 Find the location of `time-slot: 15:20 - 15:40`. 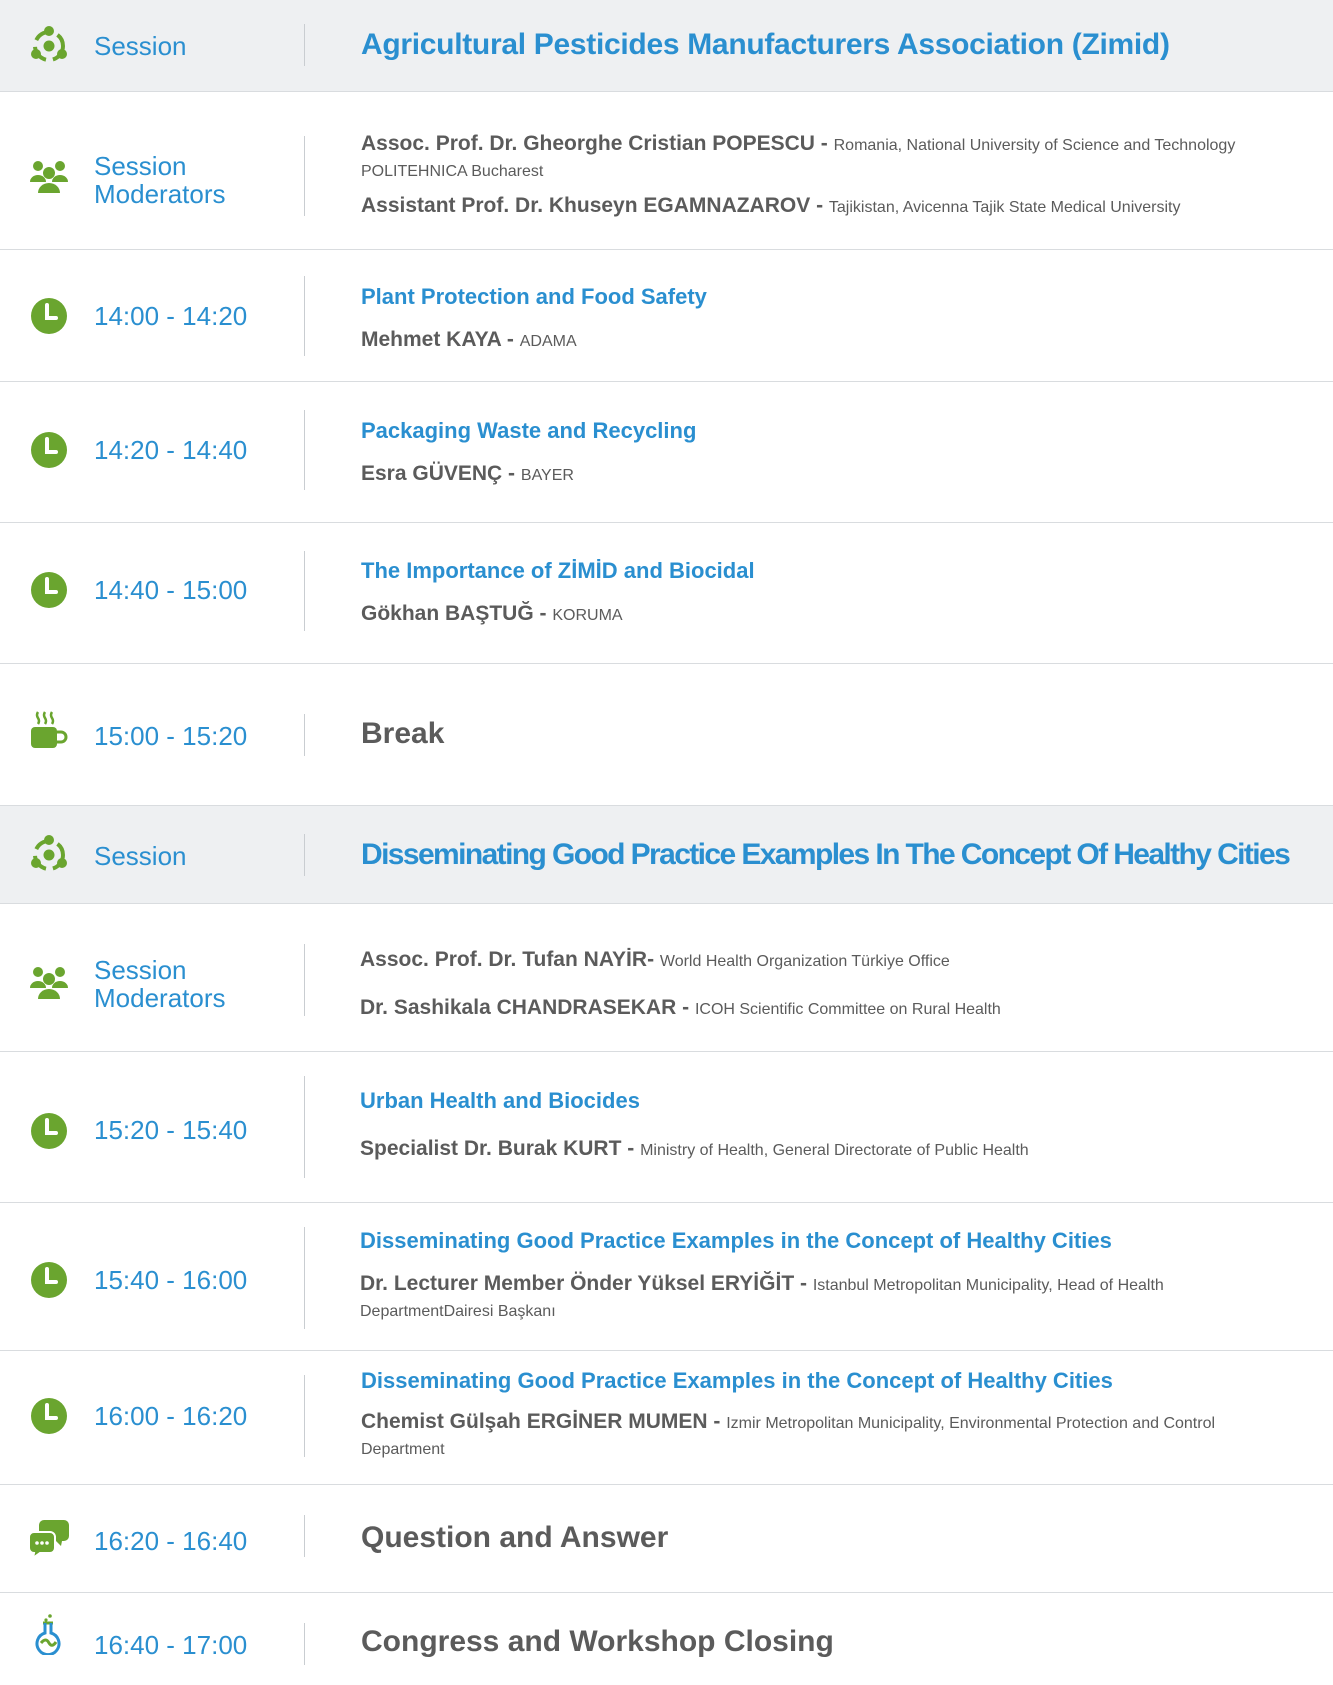

time-slot: 15:20 - 15:40 is located at coordinates (171, 1130).